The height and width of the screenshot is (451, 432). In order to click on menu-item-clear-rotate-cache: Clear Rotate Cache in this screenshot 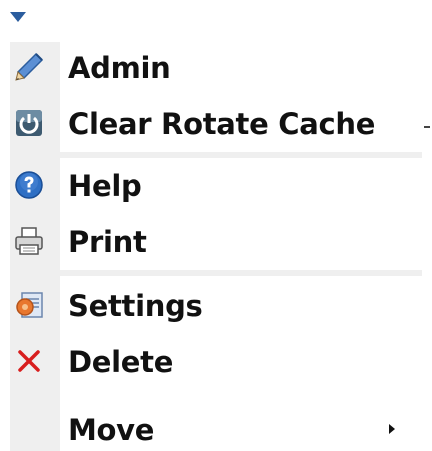, I will do `click(216, 124)`.